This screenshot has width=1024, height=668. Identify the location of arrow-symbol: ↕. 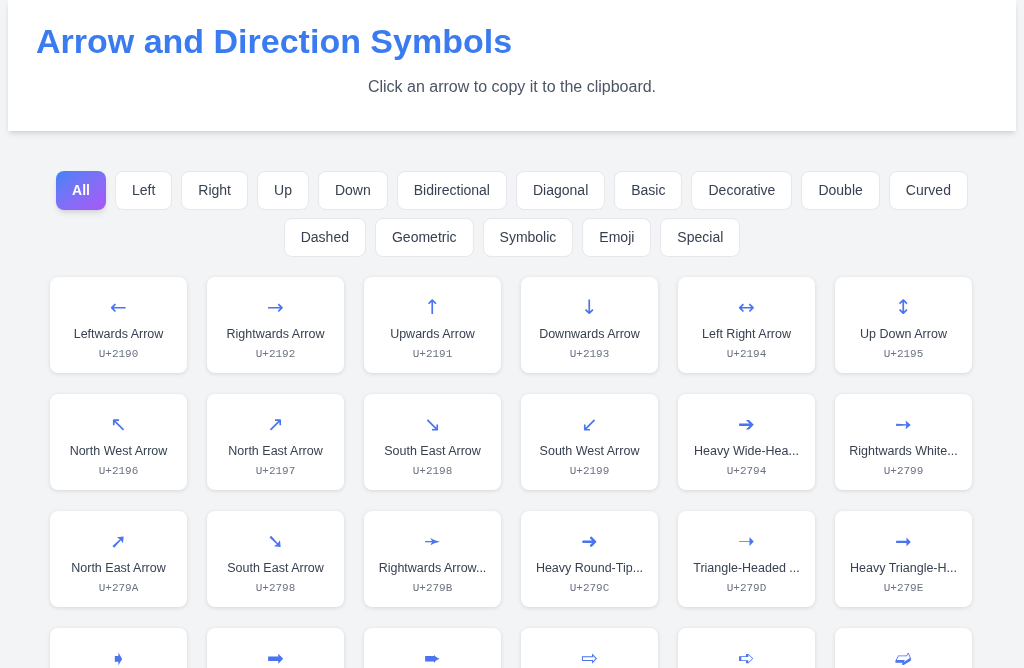
(903, 307).